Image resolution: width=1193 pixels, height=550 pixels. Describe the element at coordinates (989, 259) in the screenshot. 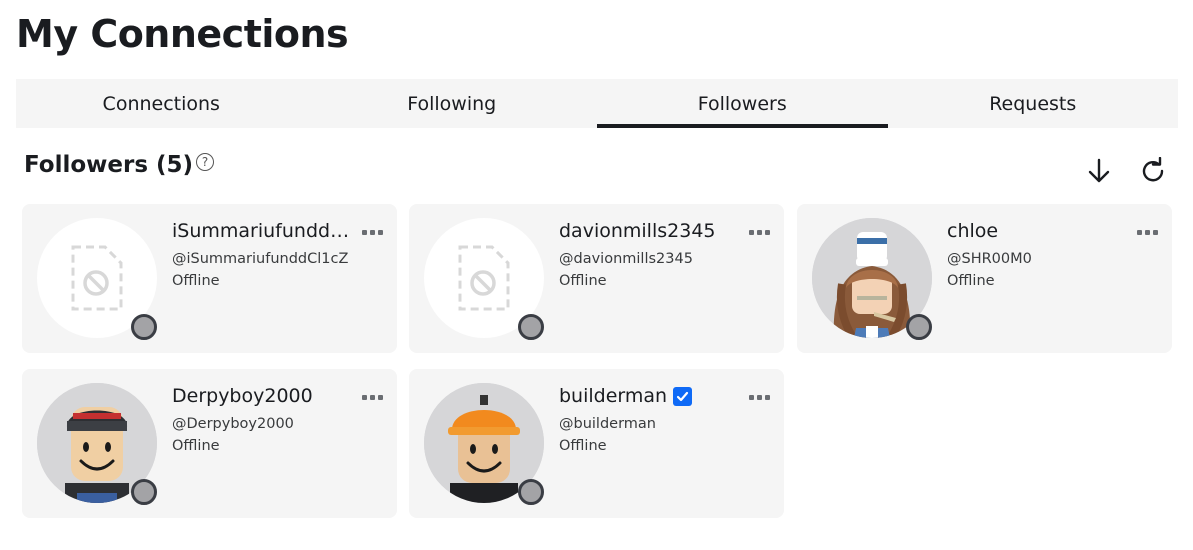

I see `username: @SHR00M0` at that location.